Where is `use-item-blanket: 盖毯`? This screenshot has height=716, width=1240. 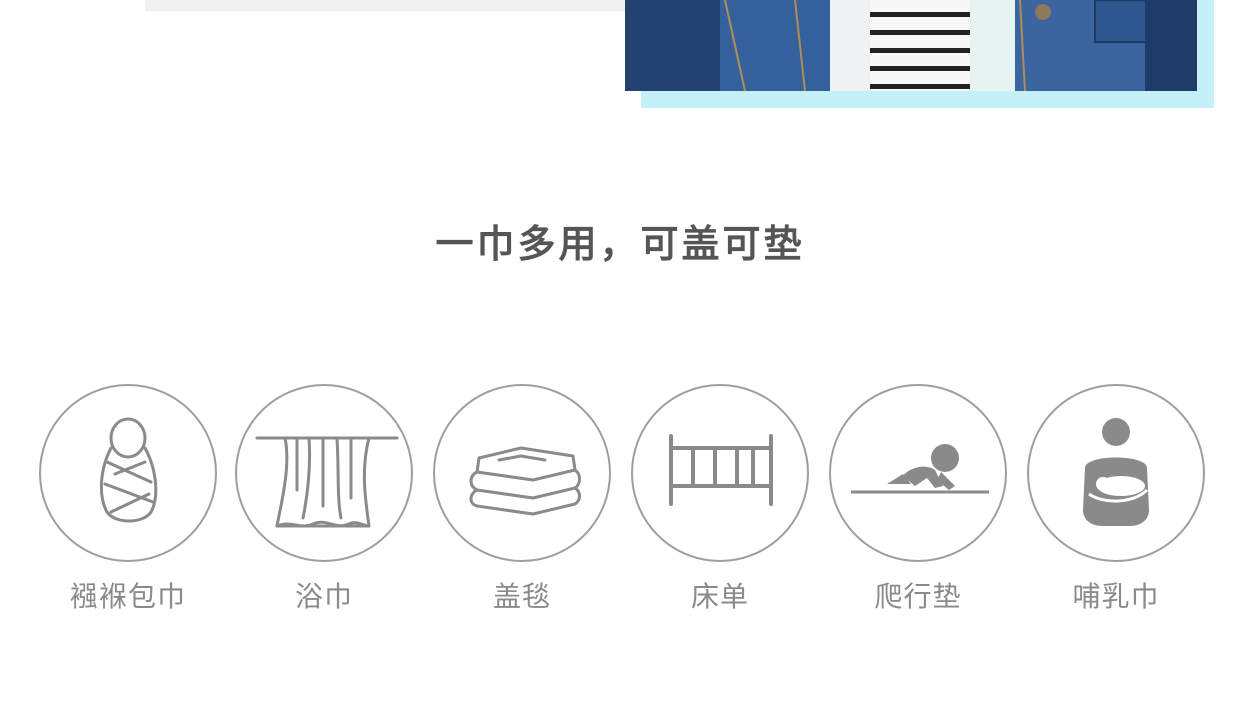 use-item-blanket: 盖毯 is located at coordinates (522, 504).